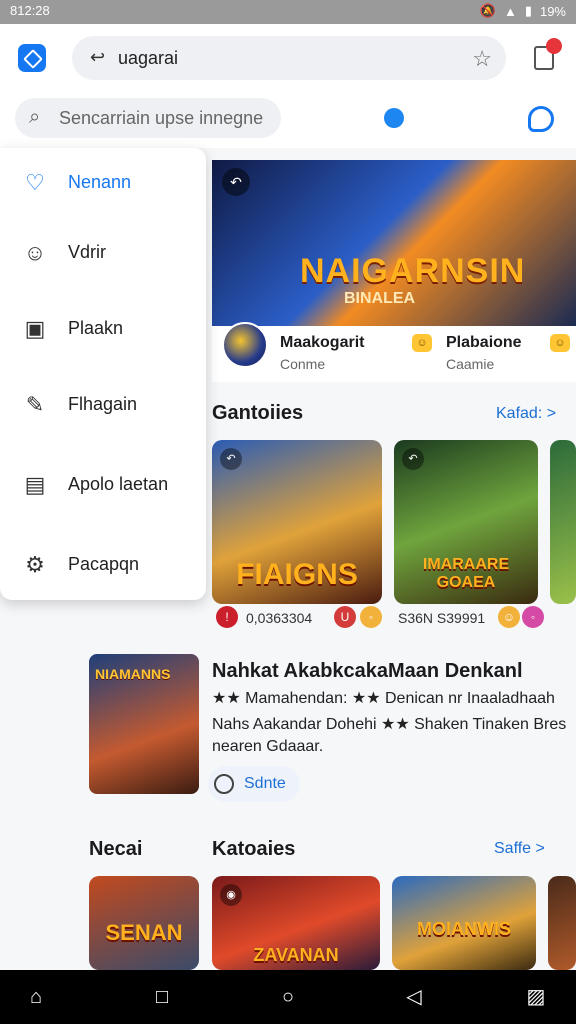 This screenshot has width=576, height=1024. What do you see at coordinates (394, 118) in the screenshot?
I see `location-pin-icon` at bounding box center [394, 118].